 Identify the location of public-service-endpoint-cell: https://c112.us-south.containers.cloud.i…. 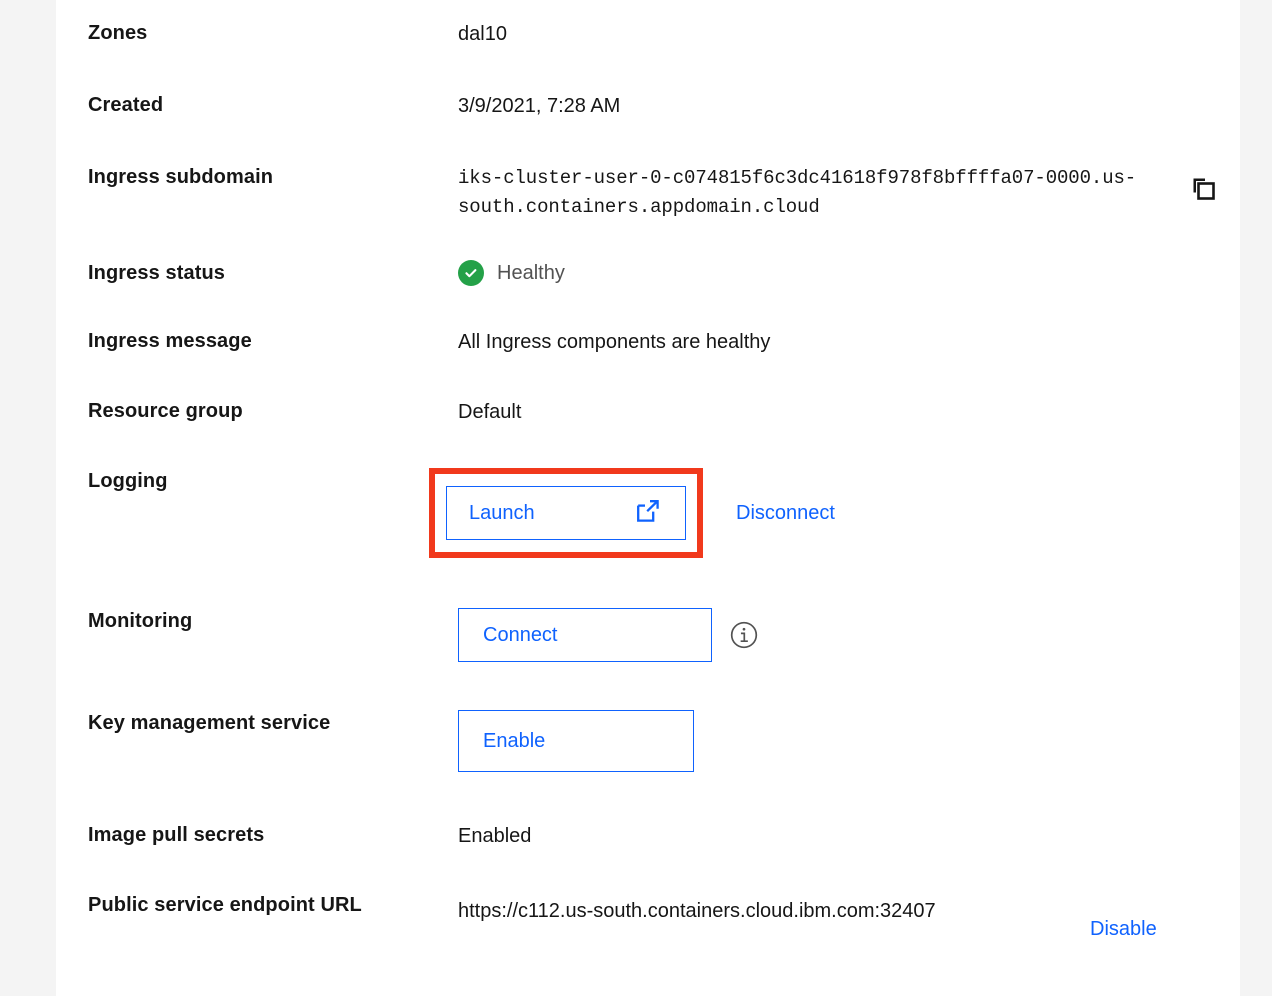
(838, 917).